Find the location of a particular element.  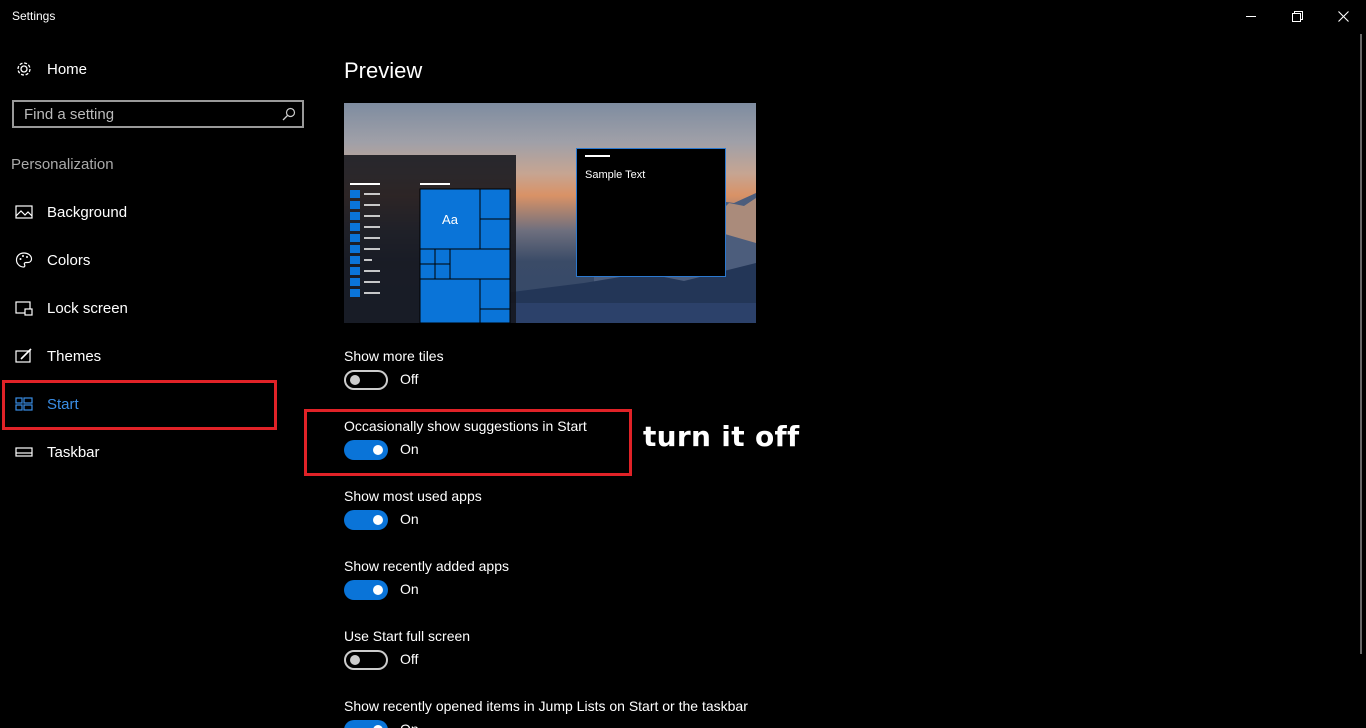

sidebar-item-themes: Themes is located at coordinates (150, 356).